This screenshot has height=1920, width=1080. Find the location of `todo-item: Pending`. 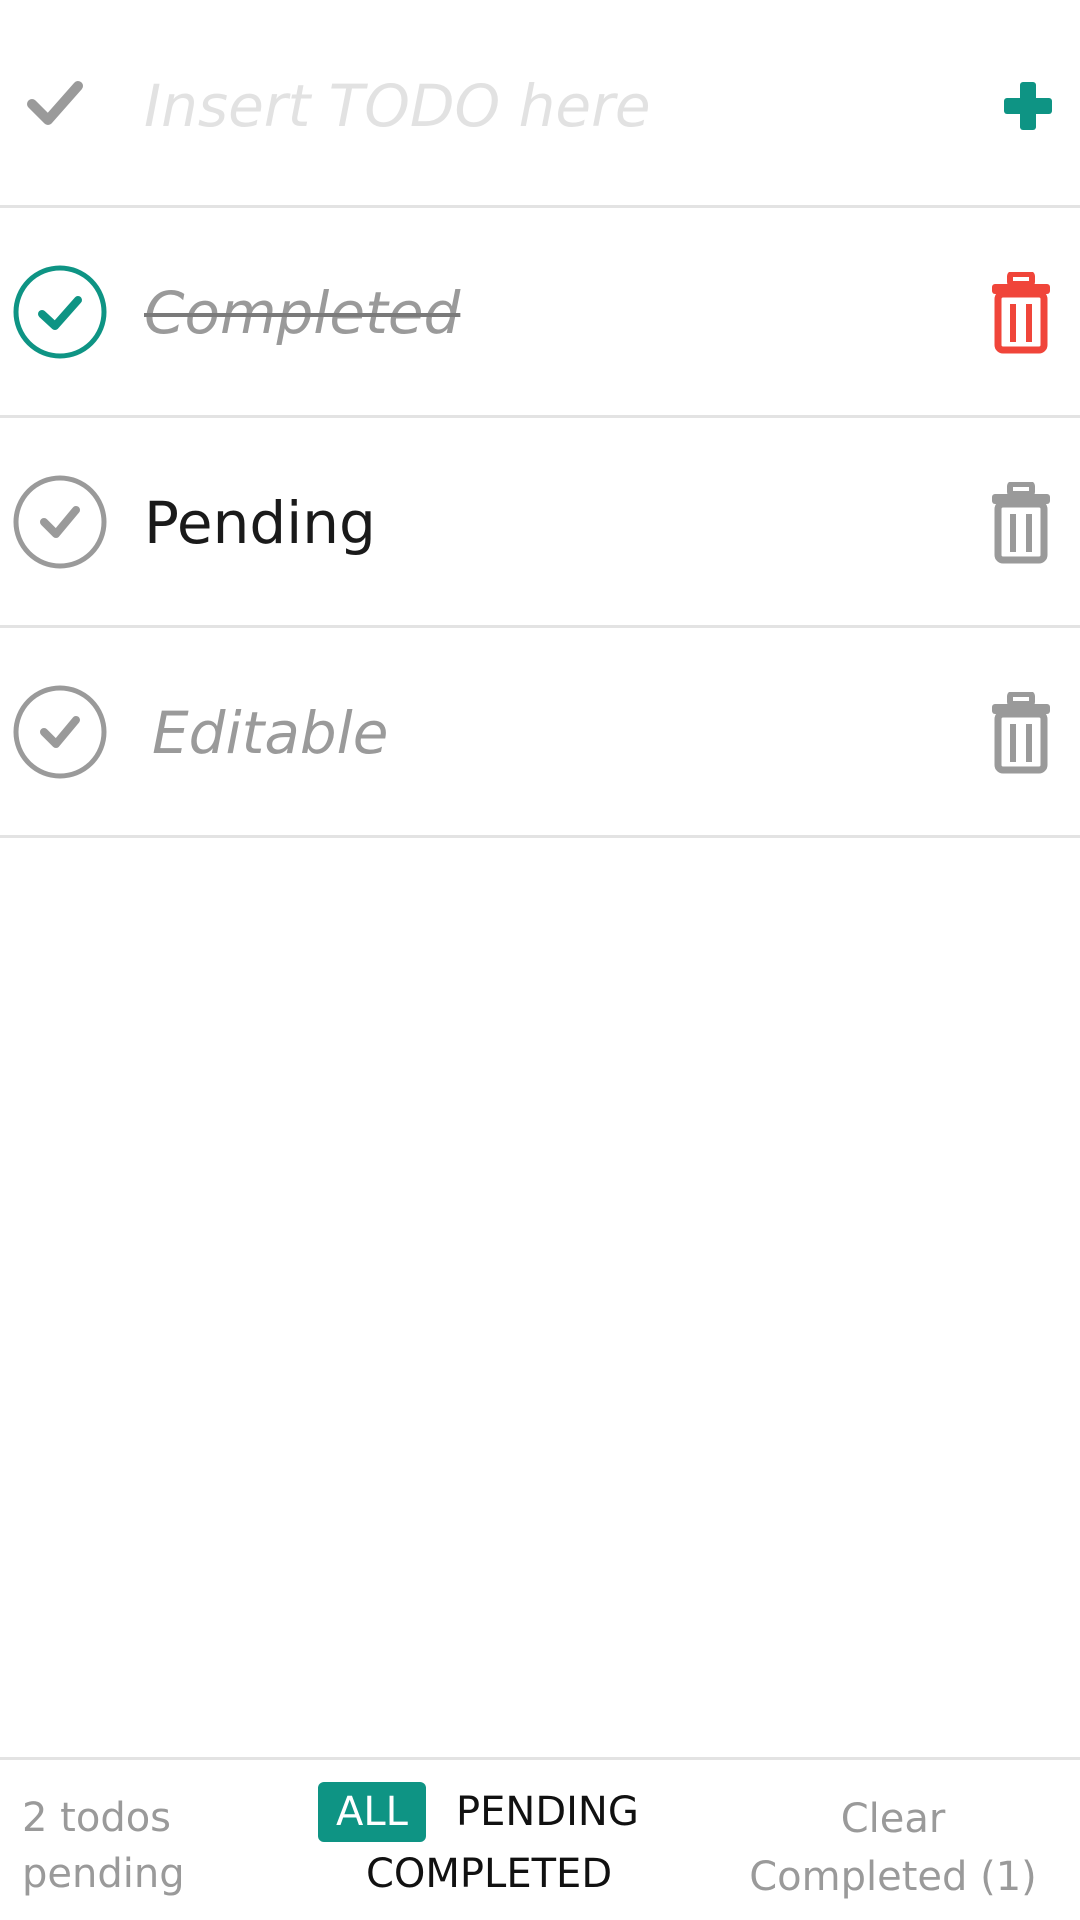

todo-item: Pending is located at coordinates (540, 523).